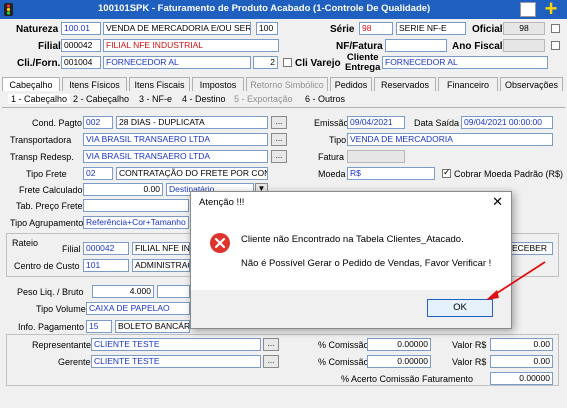 The height and width of the screenshot is (408, 567). Describe the element at coordinates (516, 280) in the screenshot. I see `annotation-arrow` at that location.